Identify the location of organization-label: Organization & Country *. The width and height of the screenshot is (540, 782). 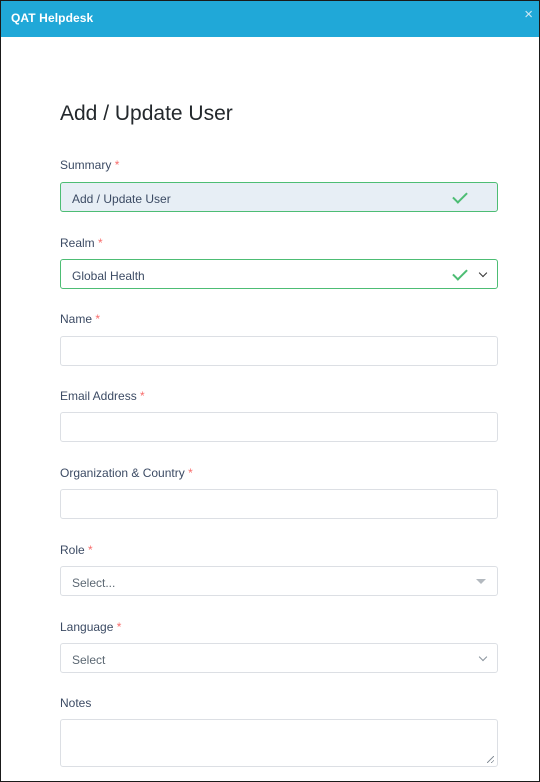
(126, 473).